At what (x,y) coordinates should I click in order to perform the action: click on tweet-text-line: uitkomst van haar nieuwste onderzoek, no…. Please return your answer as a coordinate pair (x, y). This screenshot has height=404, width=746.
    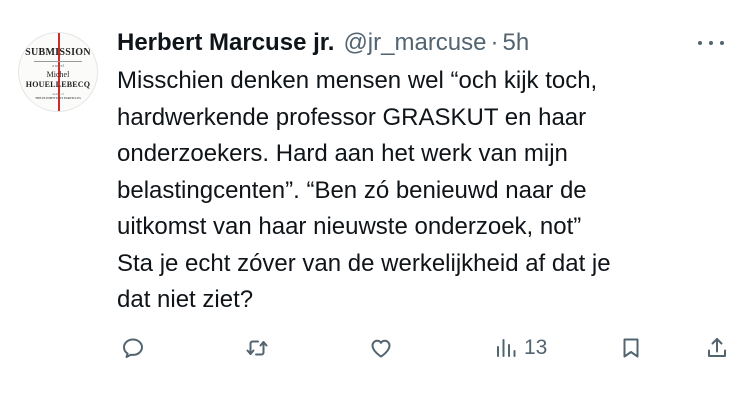
    Looking at the image, I should click on (349, 226).